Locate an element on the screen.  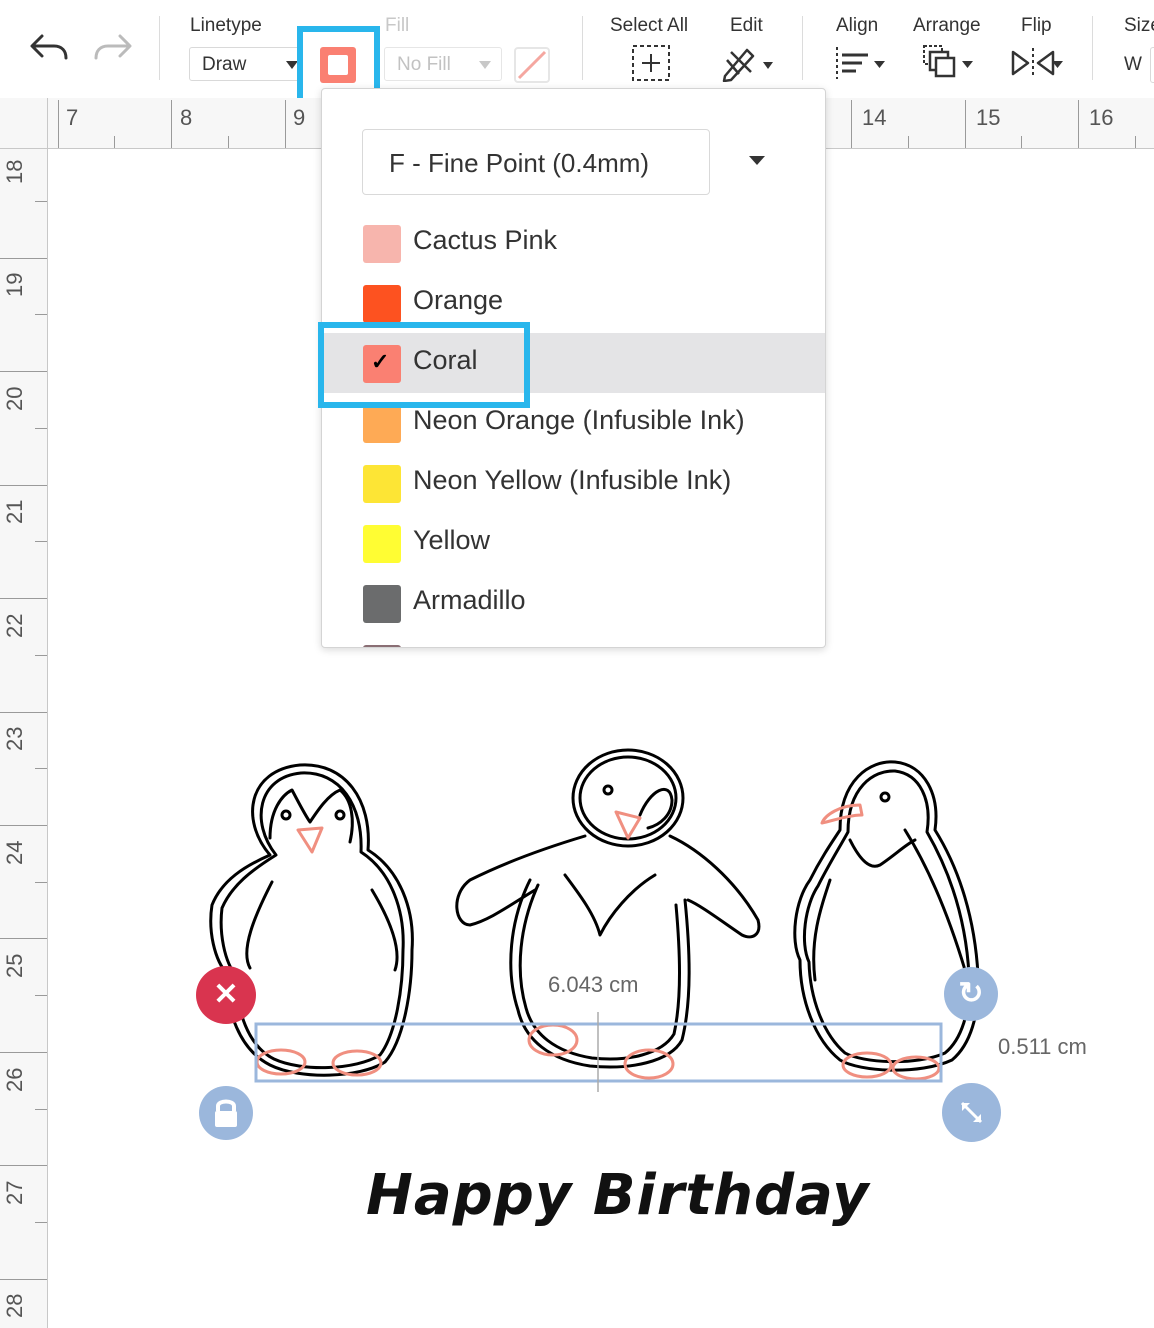
penguin-left is located at coordinates (311, 920).